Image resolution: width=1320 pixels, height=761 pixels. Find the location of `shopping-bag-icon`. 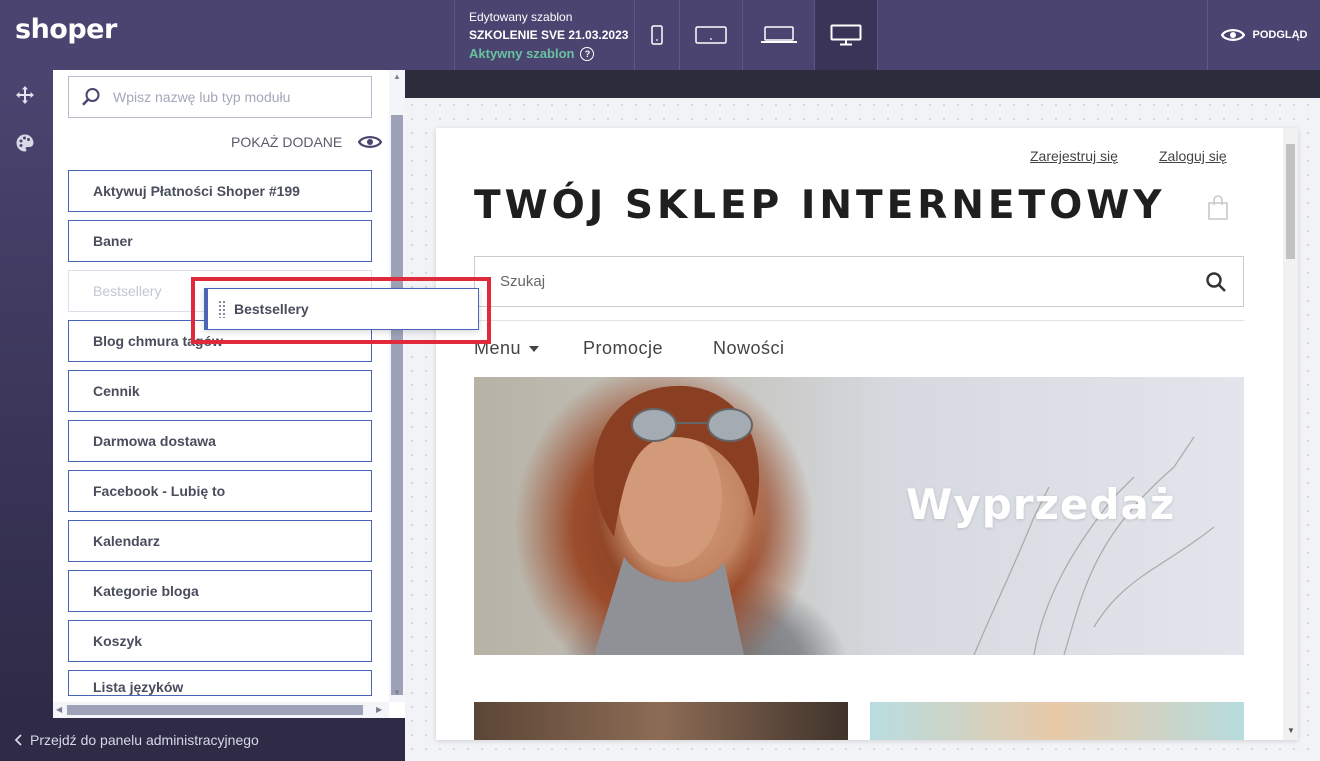

shopping-bag-icon is located at coordinates (1218, 207).